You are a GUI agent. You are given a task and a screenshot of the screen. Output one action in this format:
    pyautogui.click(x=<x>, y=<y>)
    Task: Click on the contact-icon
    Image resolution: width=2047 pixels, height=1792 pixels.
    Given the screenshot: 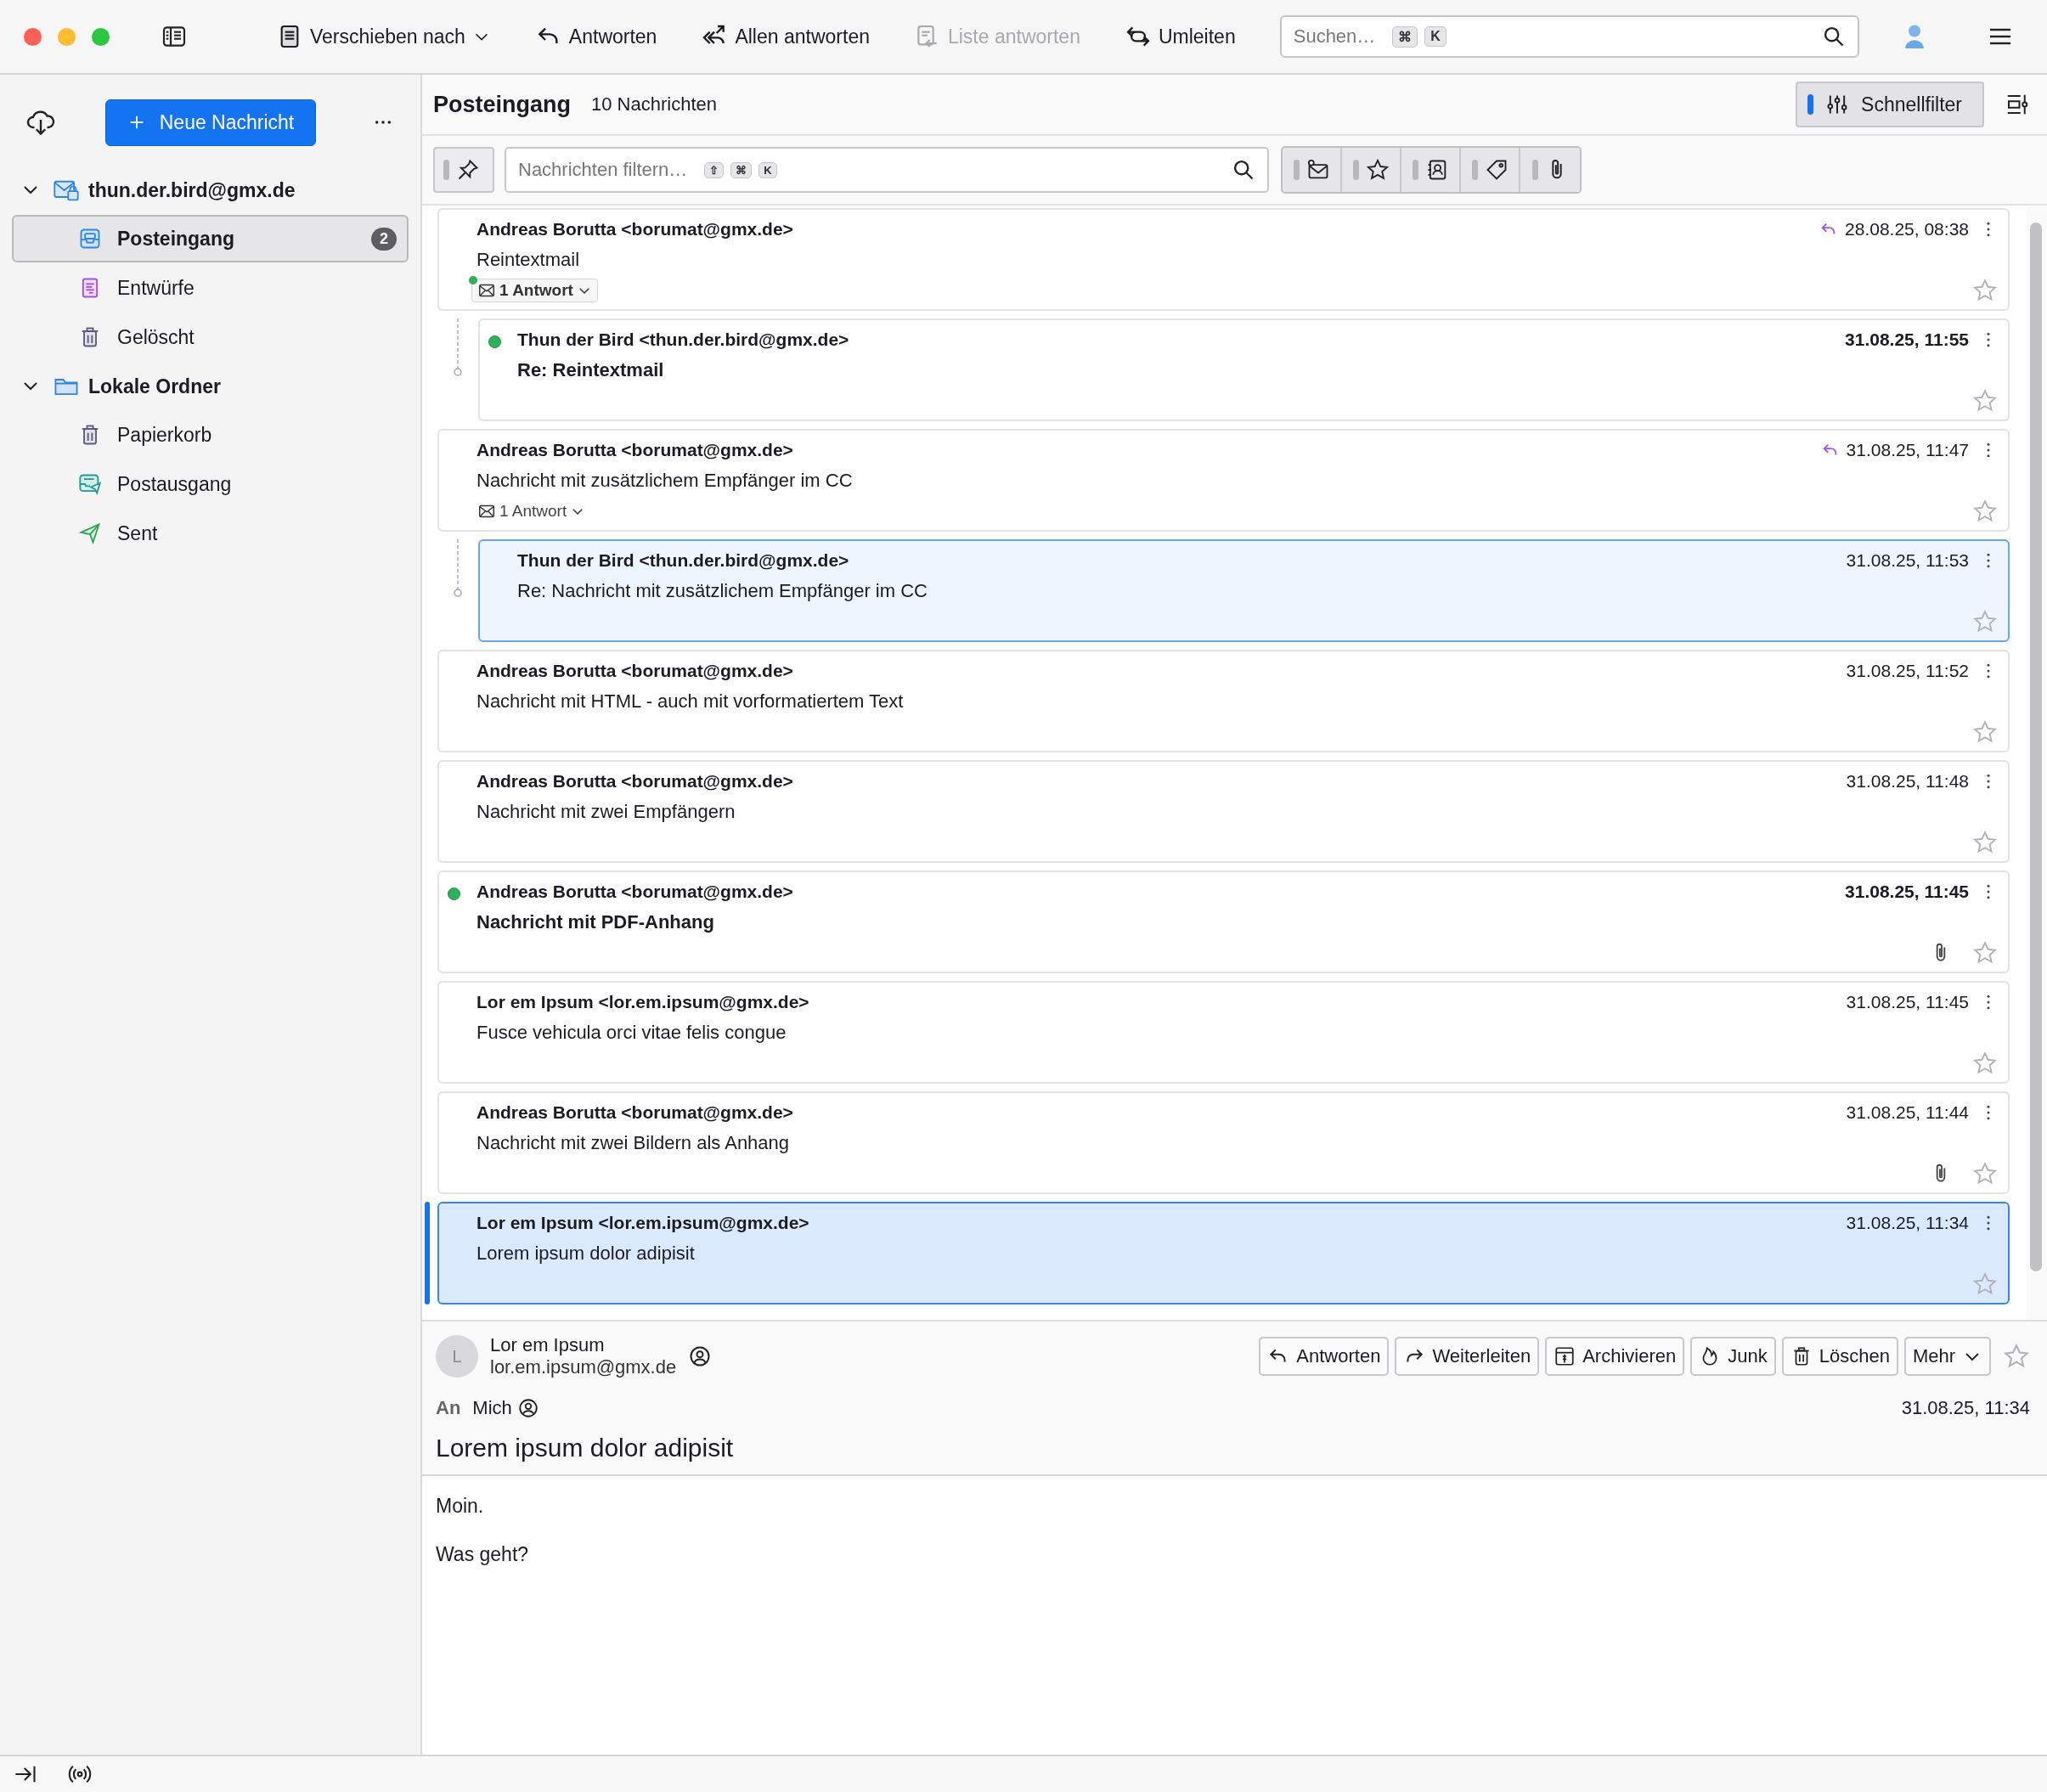 What is the action you would take?
    pyautogui.click(x=527, y=1408)
    